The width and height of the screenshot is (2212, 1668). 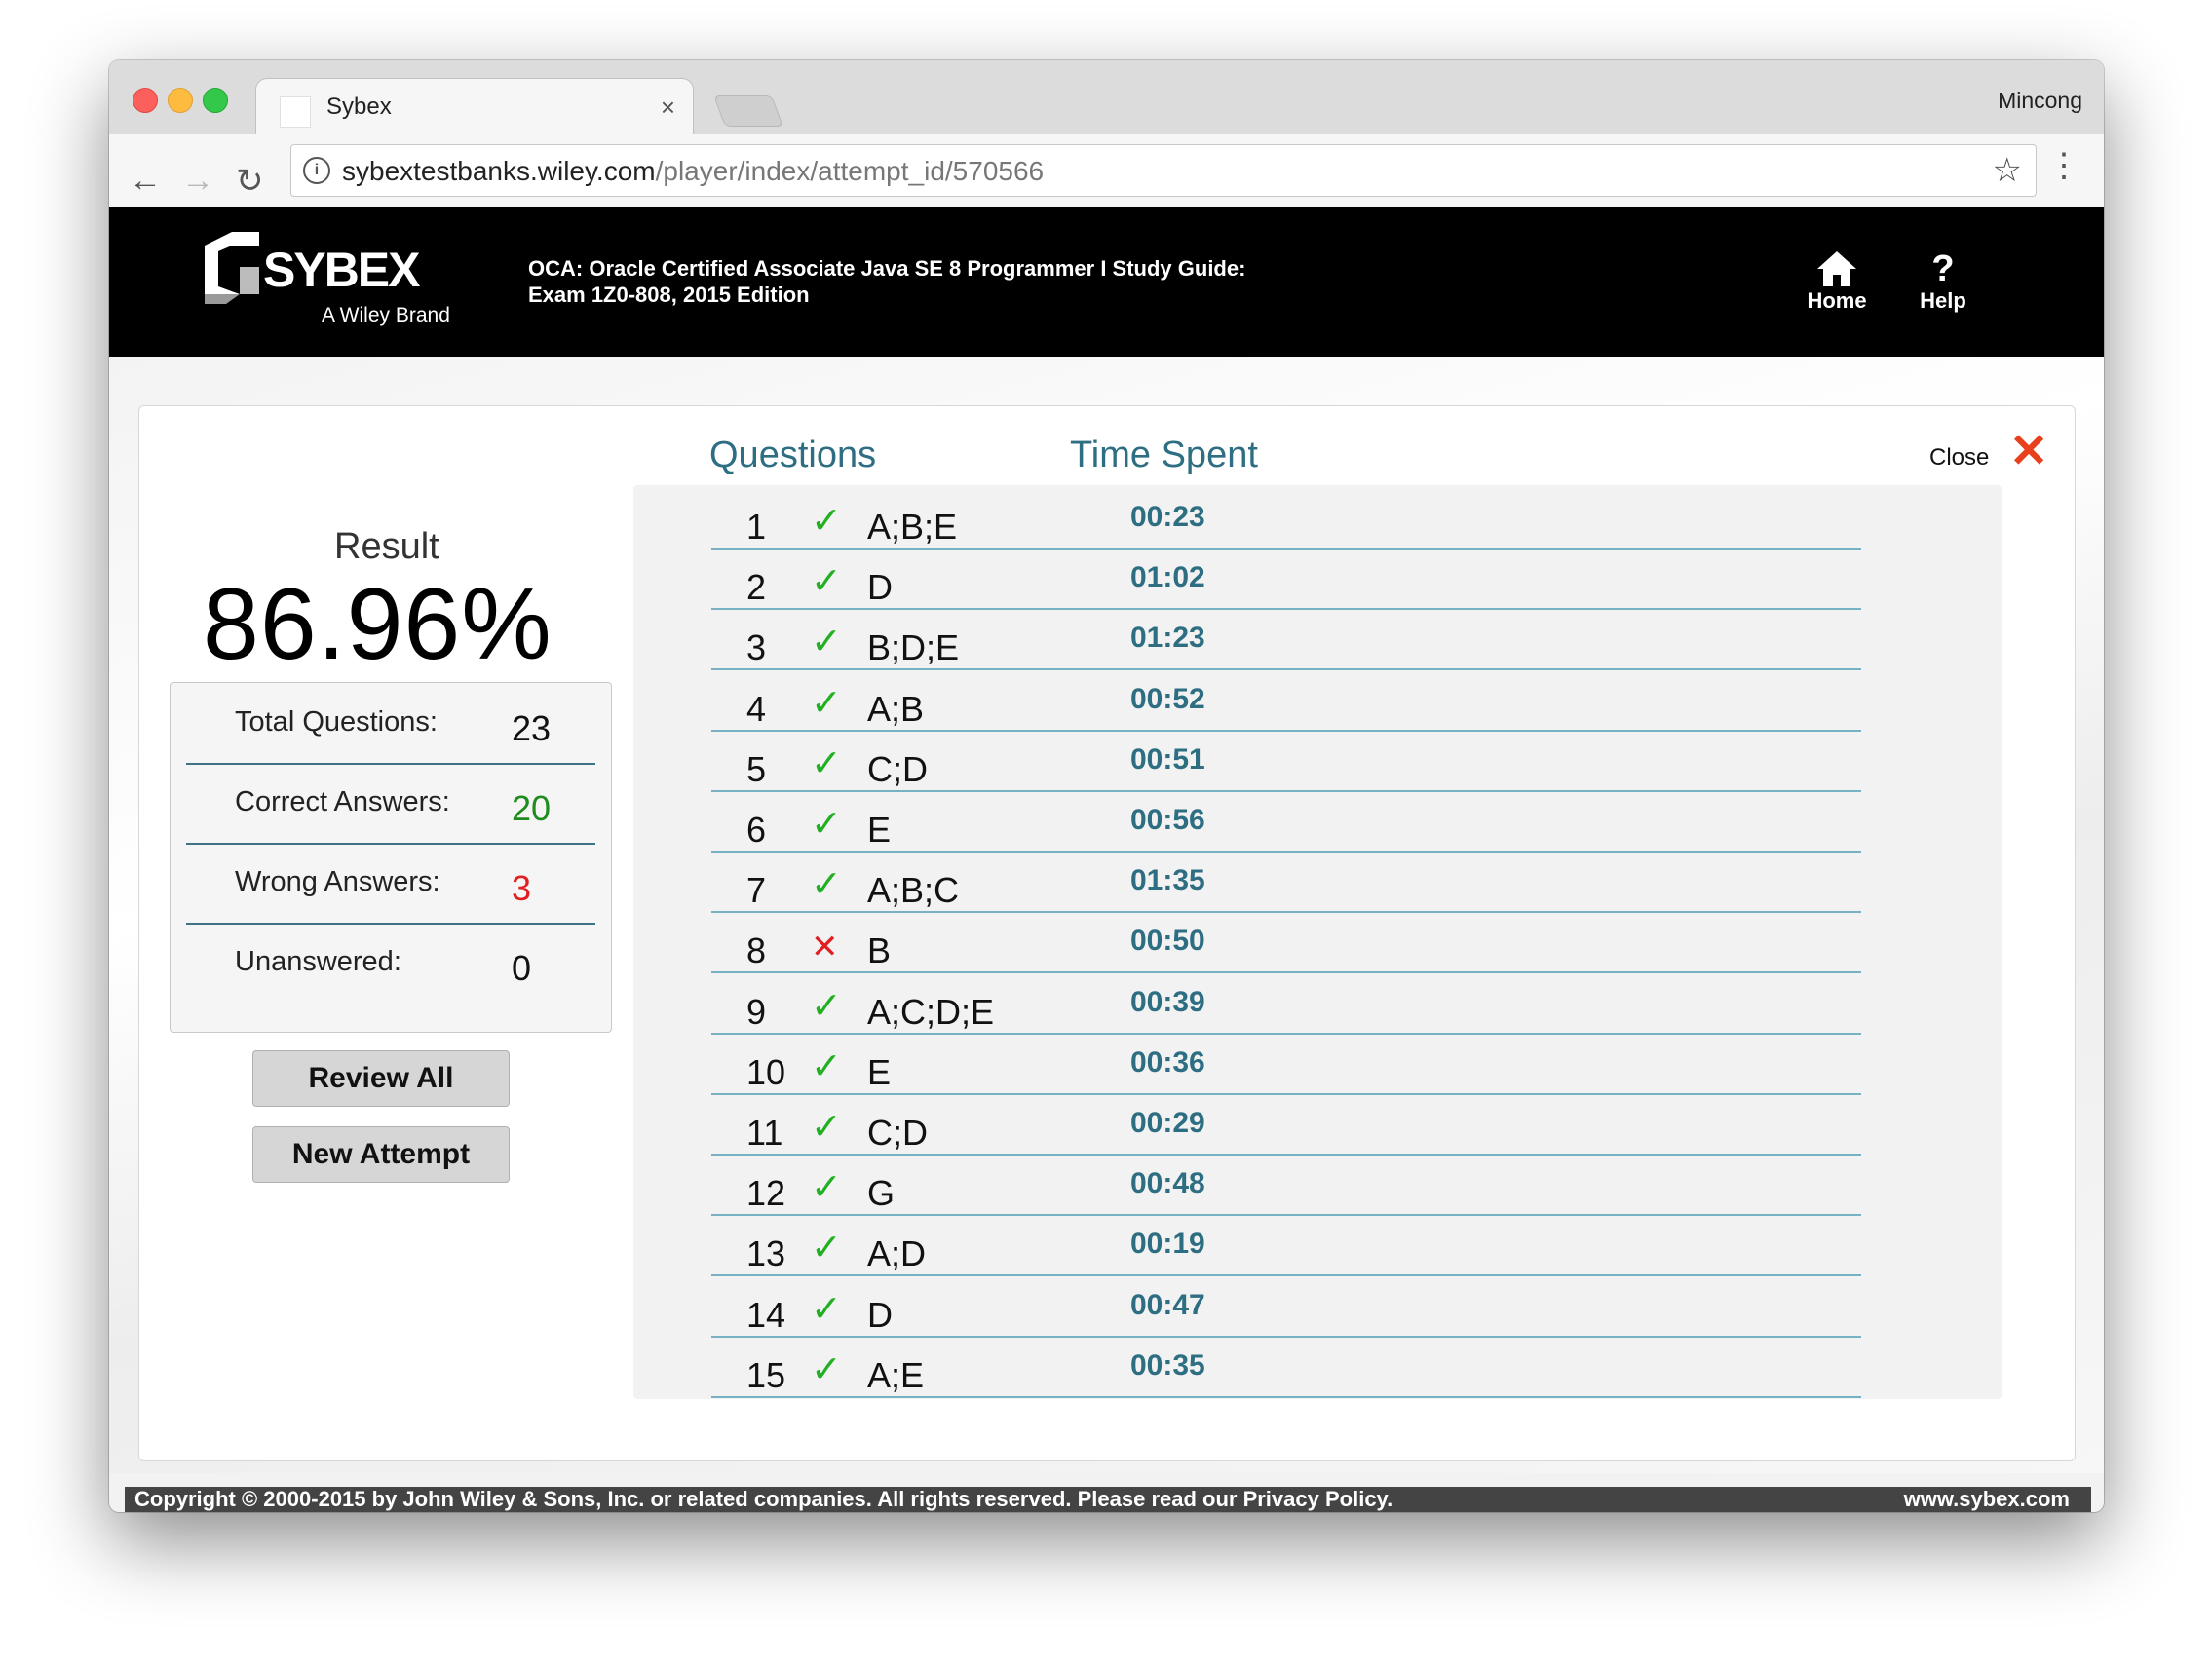 I want to click on bookmark-star-icon: ☆, so click(x=2008, y=171).